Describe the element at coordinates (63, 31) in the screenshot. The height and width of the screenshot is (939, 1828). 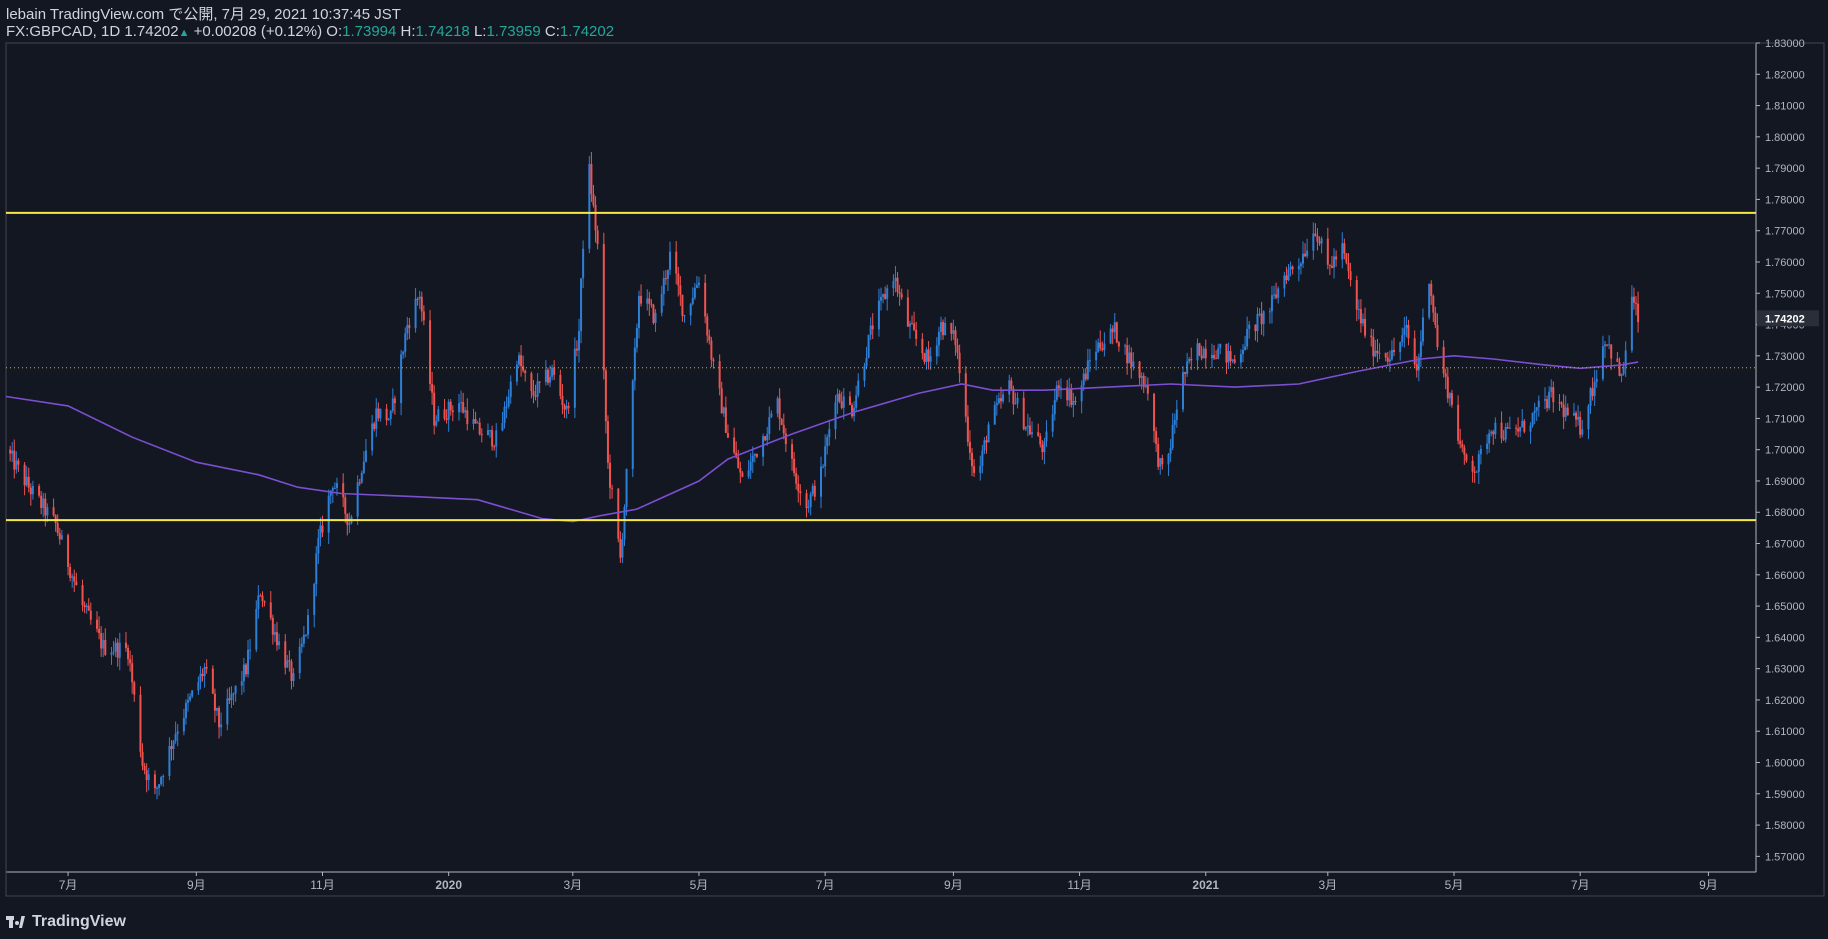
I see `symbol-label: FX:GBPCAD, 1D` at that location.